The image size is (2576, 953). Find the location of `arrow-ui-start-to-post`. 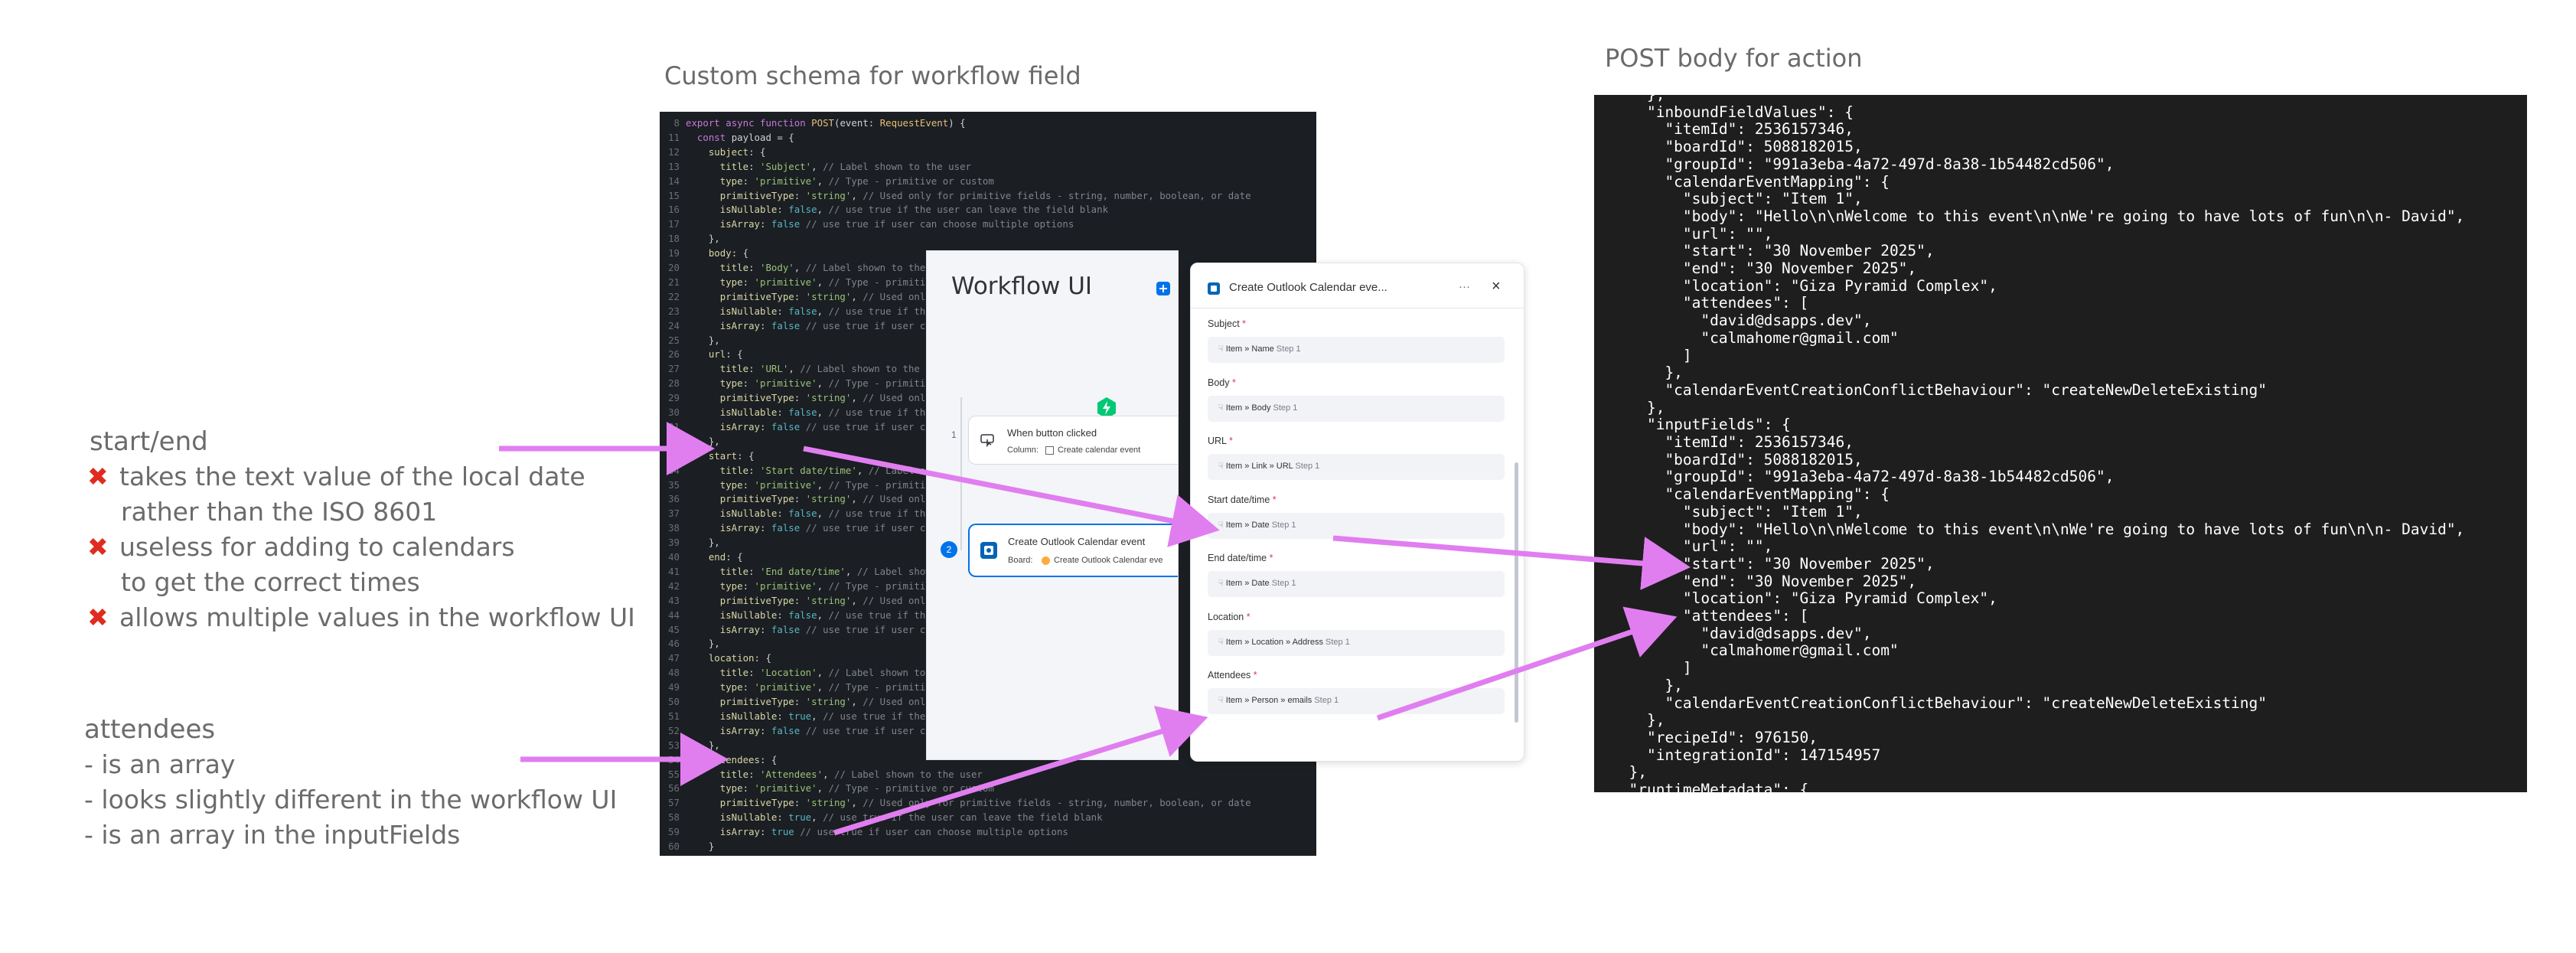

arrow-ui-start-to-post is located at coordinates (1512, 562).